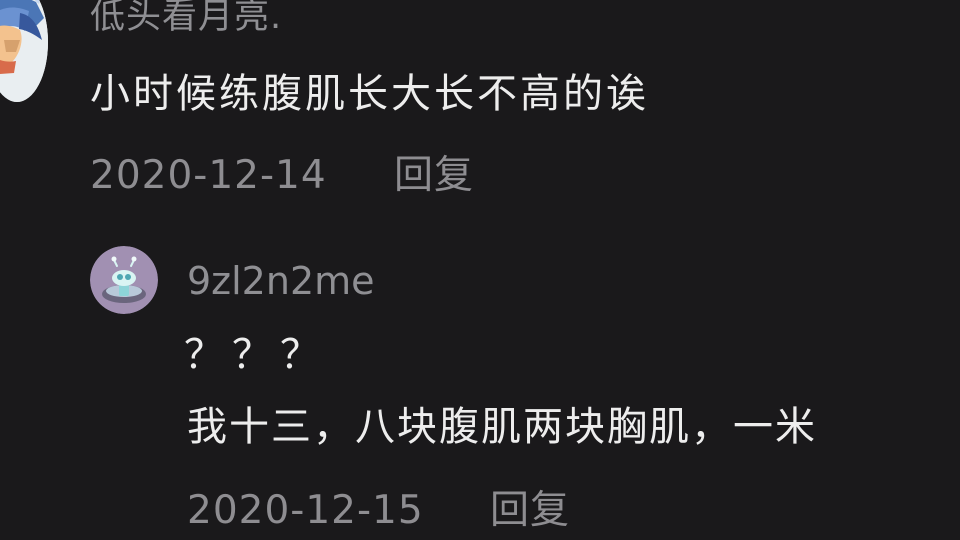  I want to click on comment-date: 2020-12-14, so click(208, 175).